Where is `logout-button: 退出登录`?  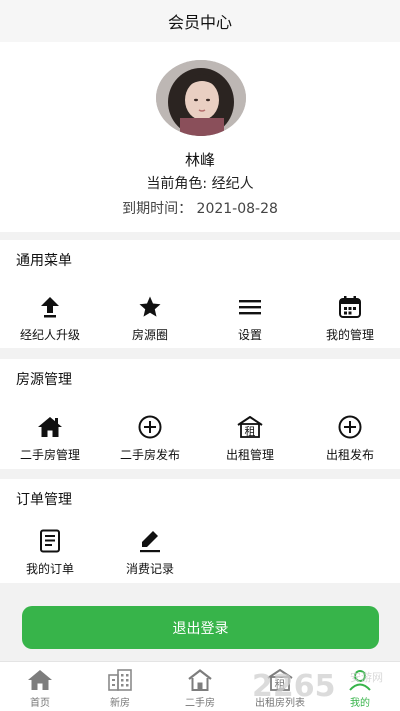
logout-button: 退出登录 is located at coordinates (200, 627).